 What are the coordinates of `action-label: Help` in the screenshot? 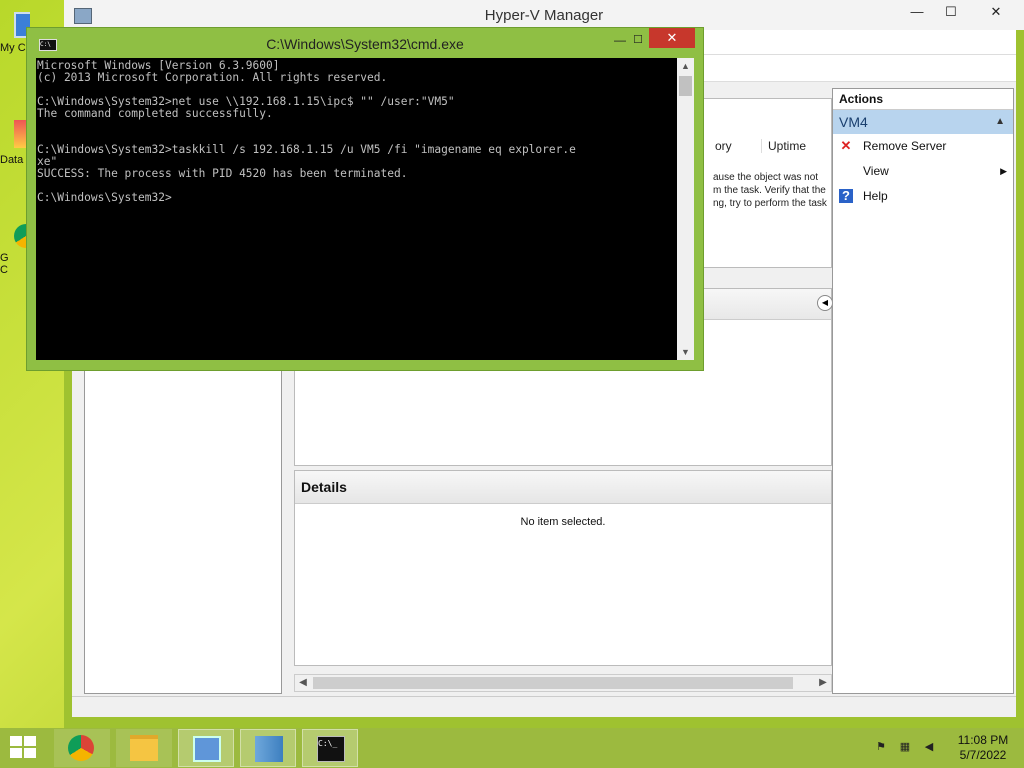 It's located at (875, 196).